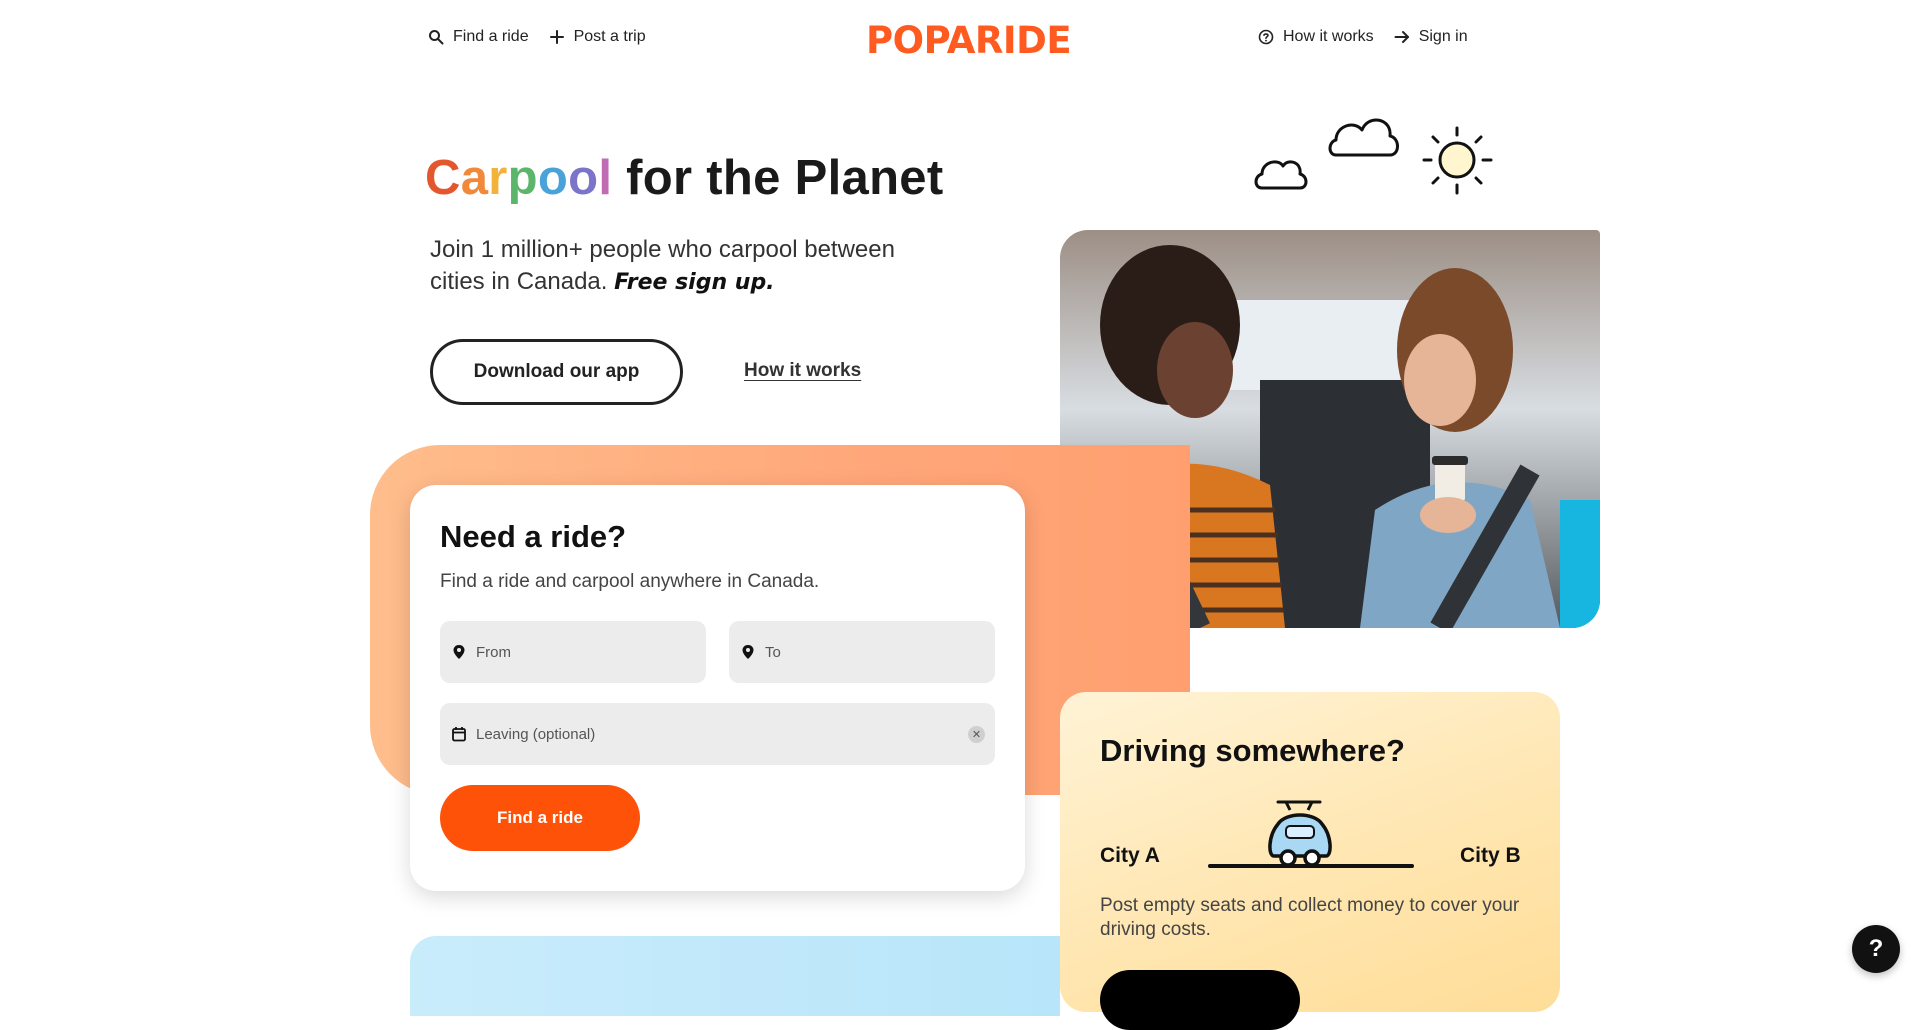  What do you see at coordinates (536, 734) in the screenshot?
I see `leaving-placeholder: Leaving (optional)` at bounding box center [536, 734].